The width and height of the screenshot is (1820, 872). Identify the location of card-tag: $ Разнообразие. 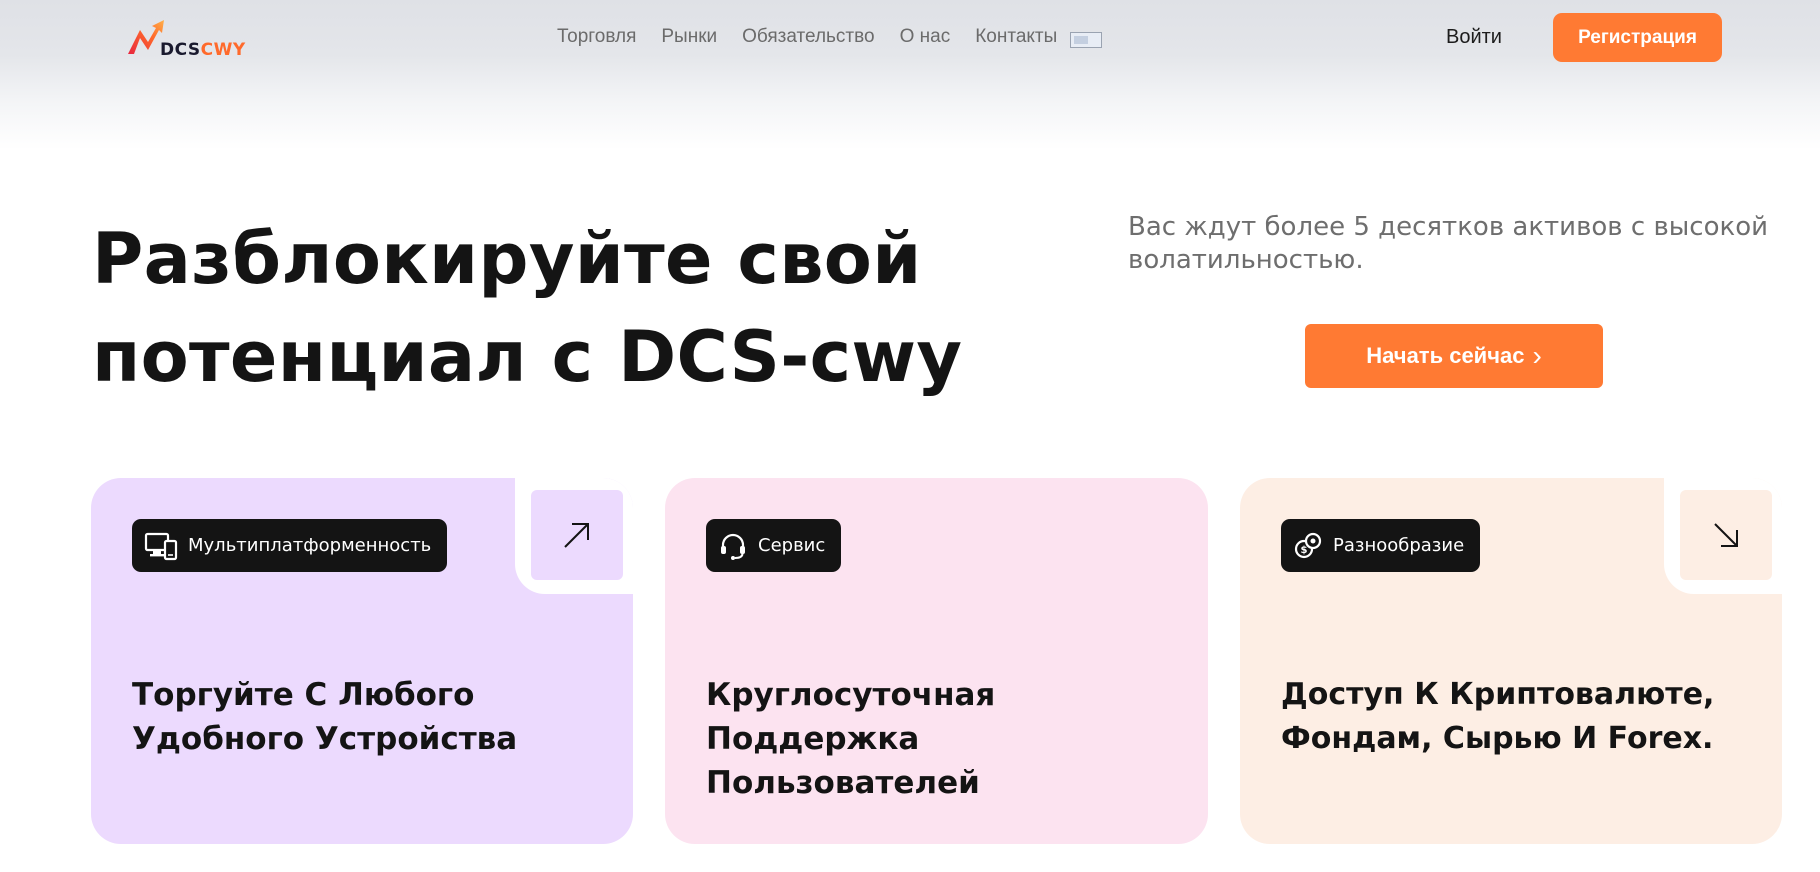
(1381, 545).